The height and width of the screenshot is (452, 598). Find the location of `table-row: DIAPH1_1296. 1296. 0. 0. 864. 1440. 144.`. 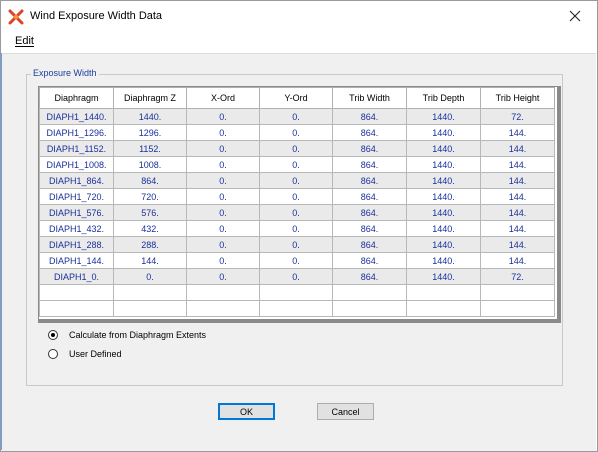

table-row: DIAPH1_1296. 1296. 0. 0. 864. 1440. 144. is located at coordinates (297, 132).